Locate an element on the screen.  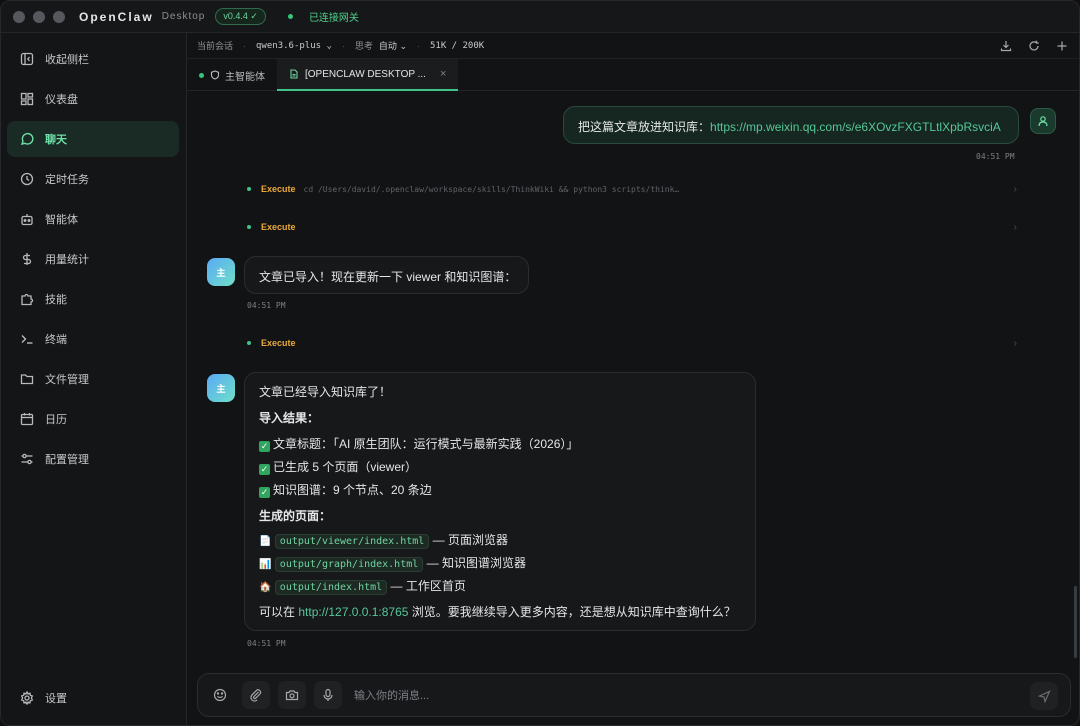
sliders-icon is located at coordinates (27, 459).